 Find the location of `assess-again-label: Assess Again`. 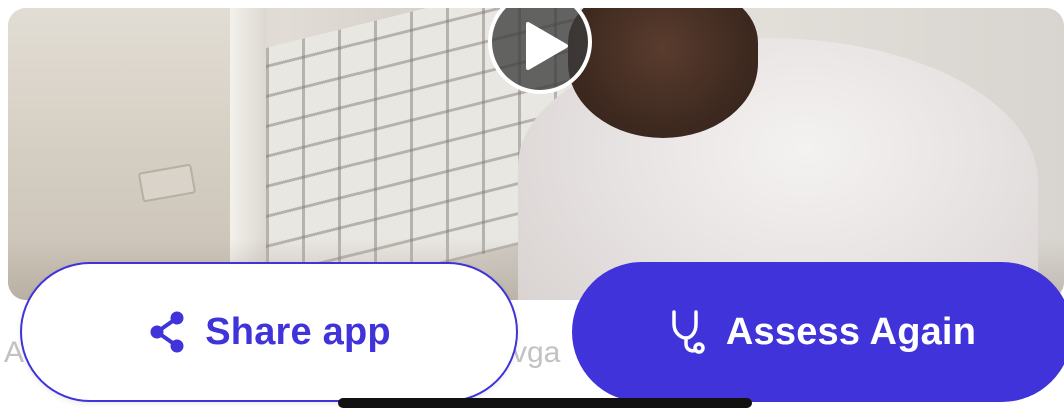

assess-again-label: Assess Again is located at coordinates (851, 331).